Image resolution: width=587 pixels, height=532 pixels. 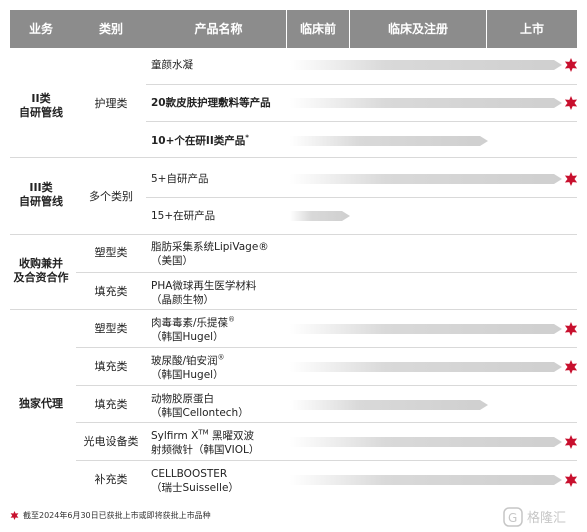 What do you see at coordinates (195, 481) in the screenshot?
I see `product-row: CELLBOOSTER （瑞士Suisselle）` at bounding box center [195, 481].